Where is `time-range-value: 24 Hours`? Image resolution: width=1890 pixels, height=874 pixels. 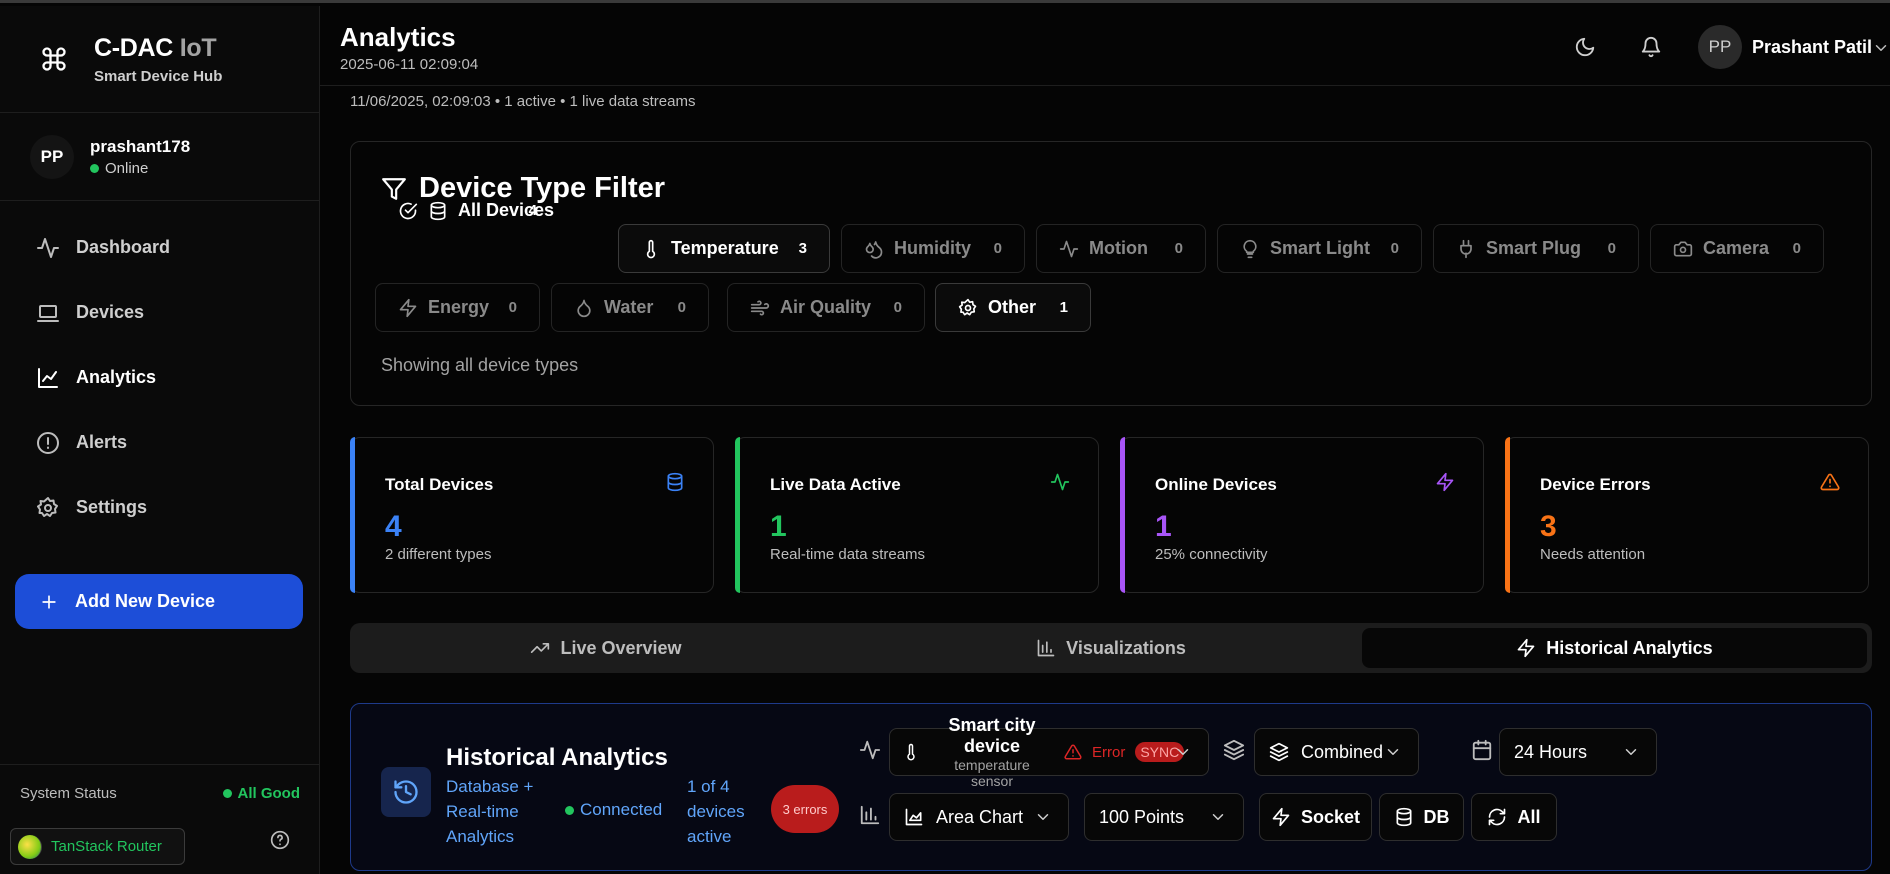
time-range-value: 24 Hours is located at coordinates (1551, 751).